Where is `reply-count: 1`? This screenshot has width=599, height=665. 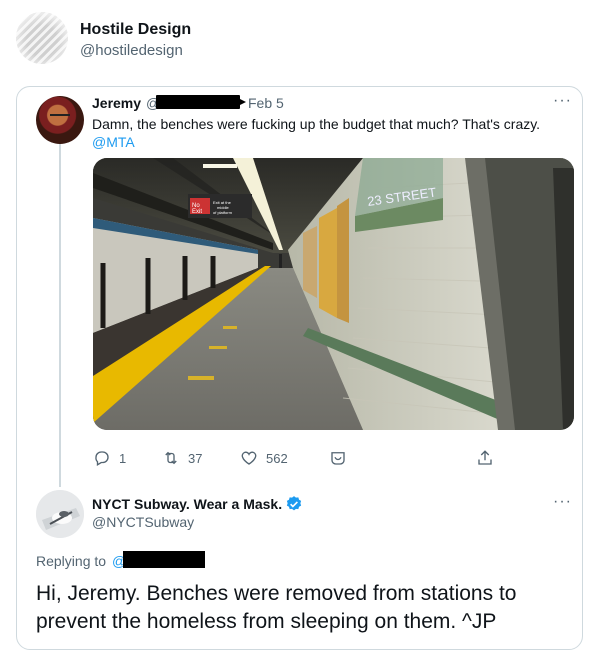 reply-count: 1 is located at coordinates (123, 458).